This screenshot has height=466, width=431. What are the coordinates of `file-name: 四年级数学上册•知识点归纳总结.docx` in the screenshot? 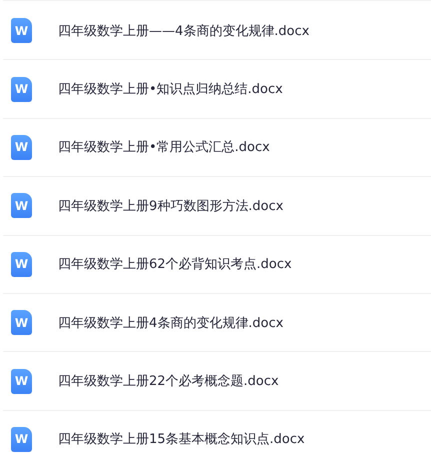 It's located at (170, 89).